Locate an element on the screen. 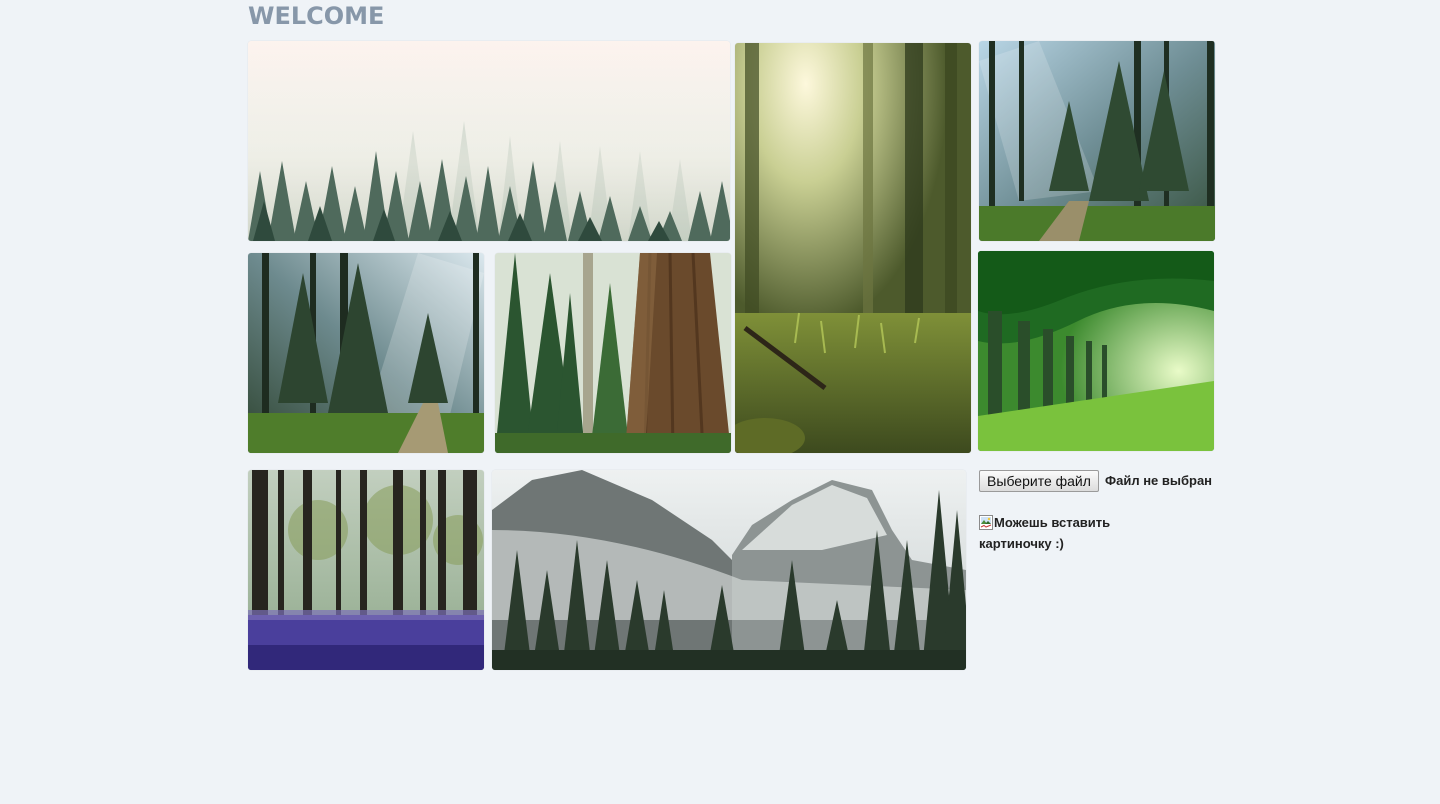  preview-alt-text: Можешь вставить картиночку :) is located at coordinates (1045, 533).